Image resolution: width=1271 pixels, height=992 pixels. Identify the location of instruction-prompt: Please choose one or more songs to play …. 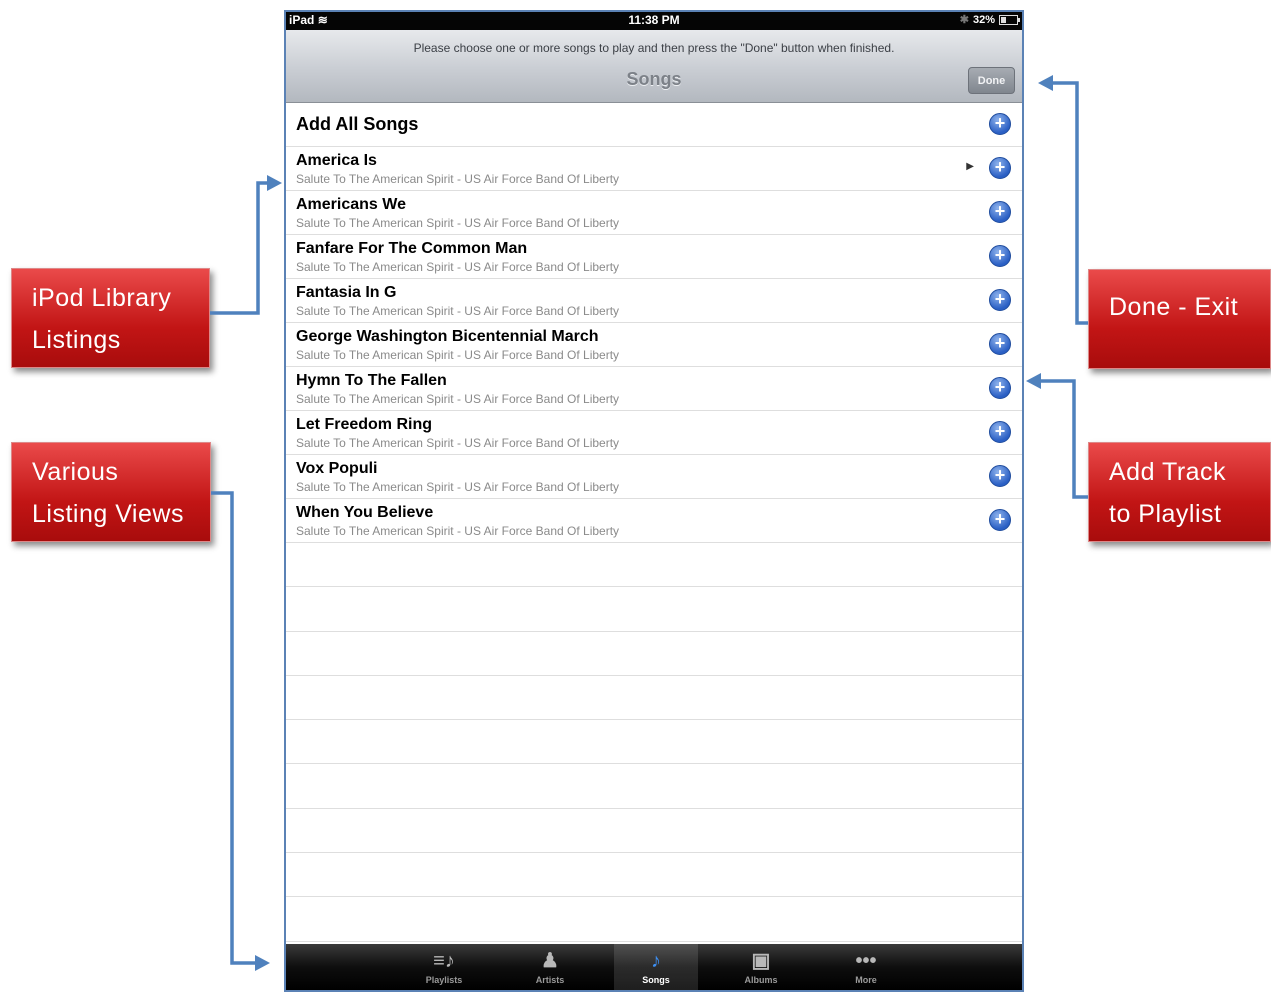
(654, 48).